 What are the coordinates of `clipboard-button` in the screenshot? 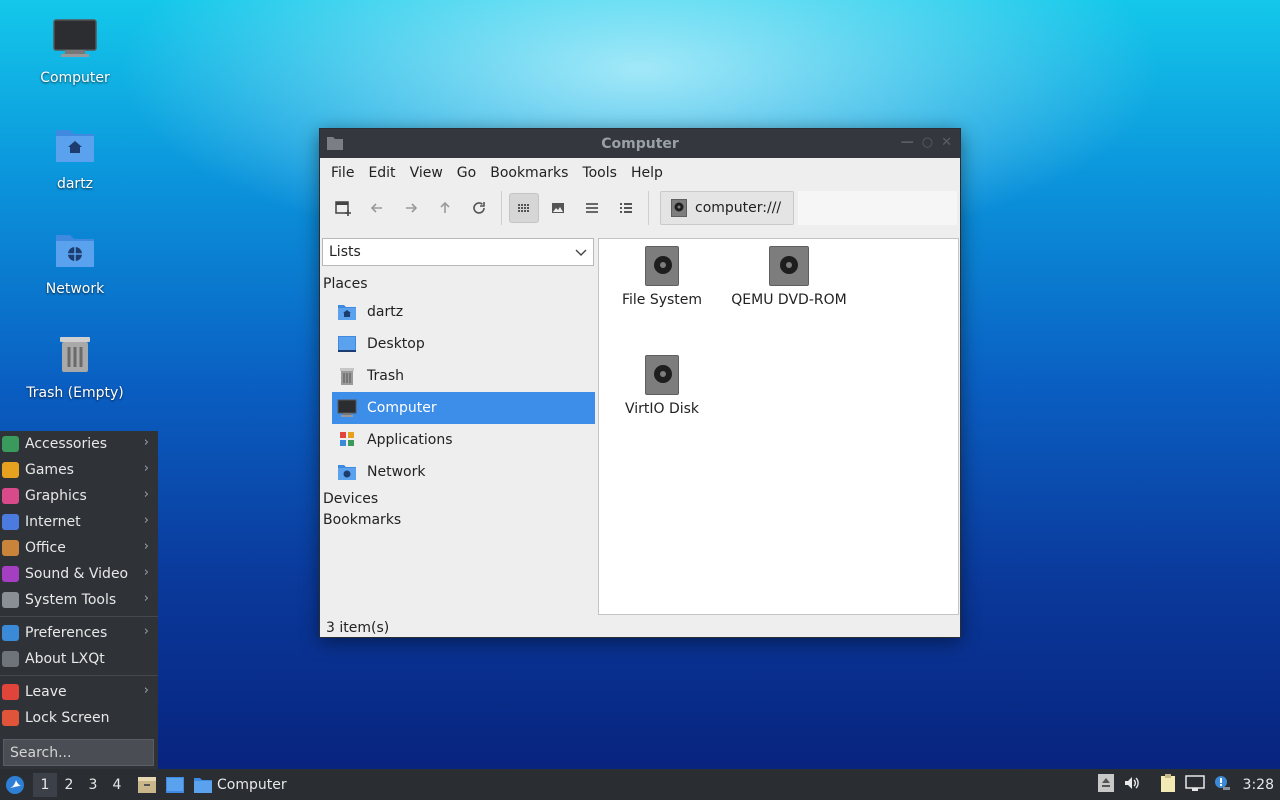 It's located at (1168, 785).